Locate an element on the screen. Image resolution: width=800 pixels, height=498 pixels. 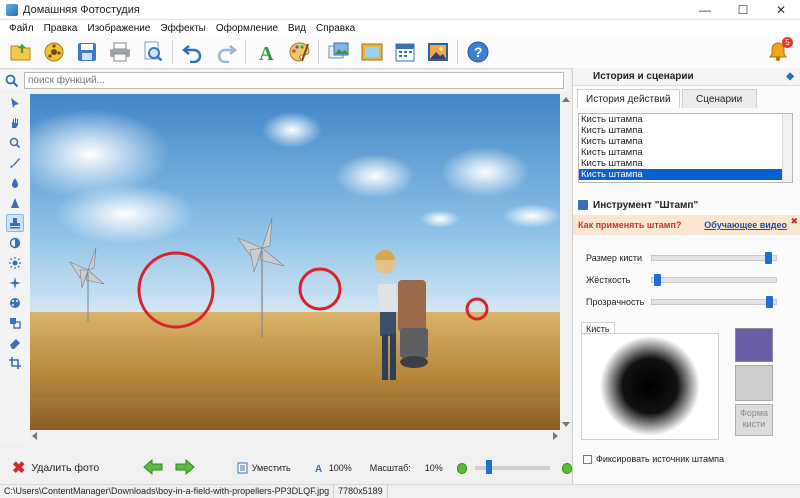
hardness-thumb is located at coordinates (658, 280).